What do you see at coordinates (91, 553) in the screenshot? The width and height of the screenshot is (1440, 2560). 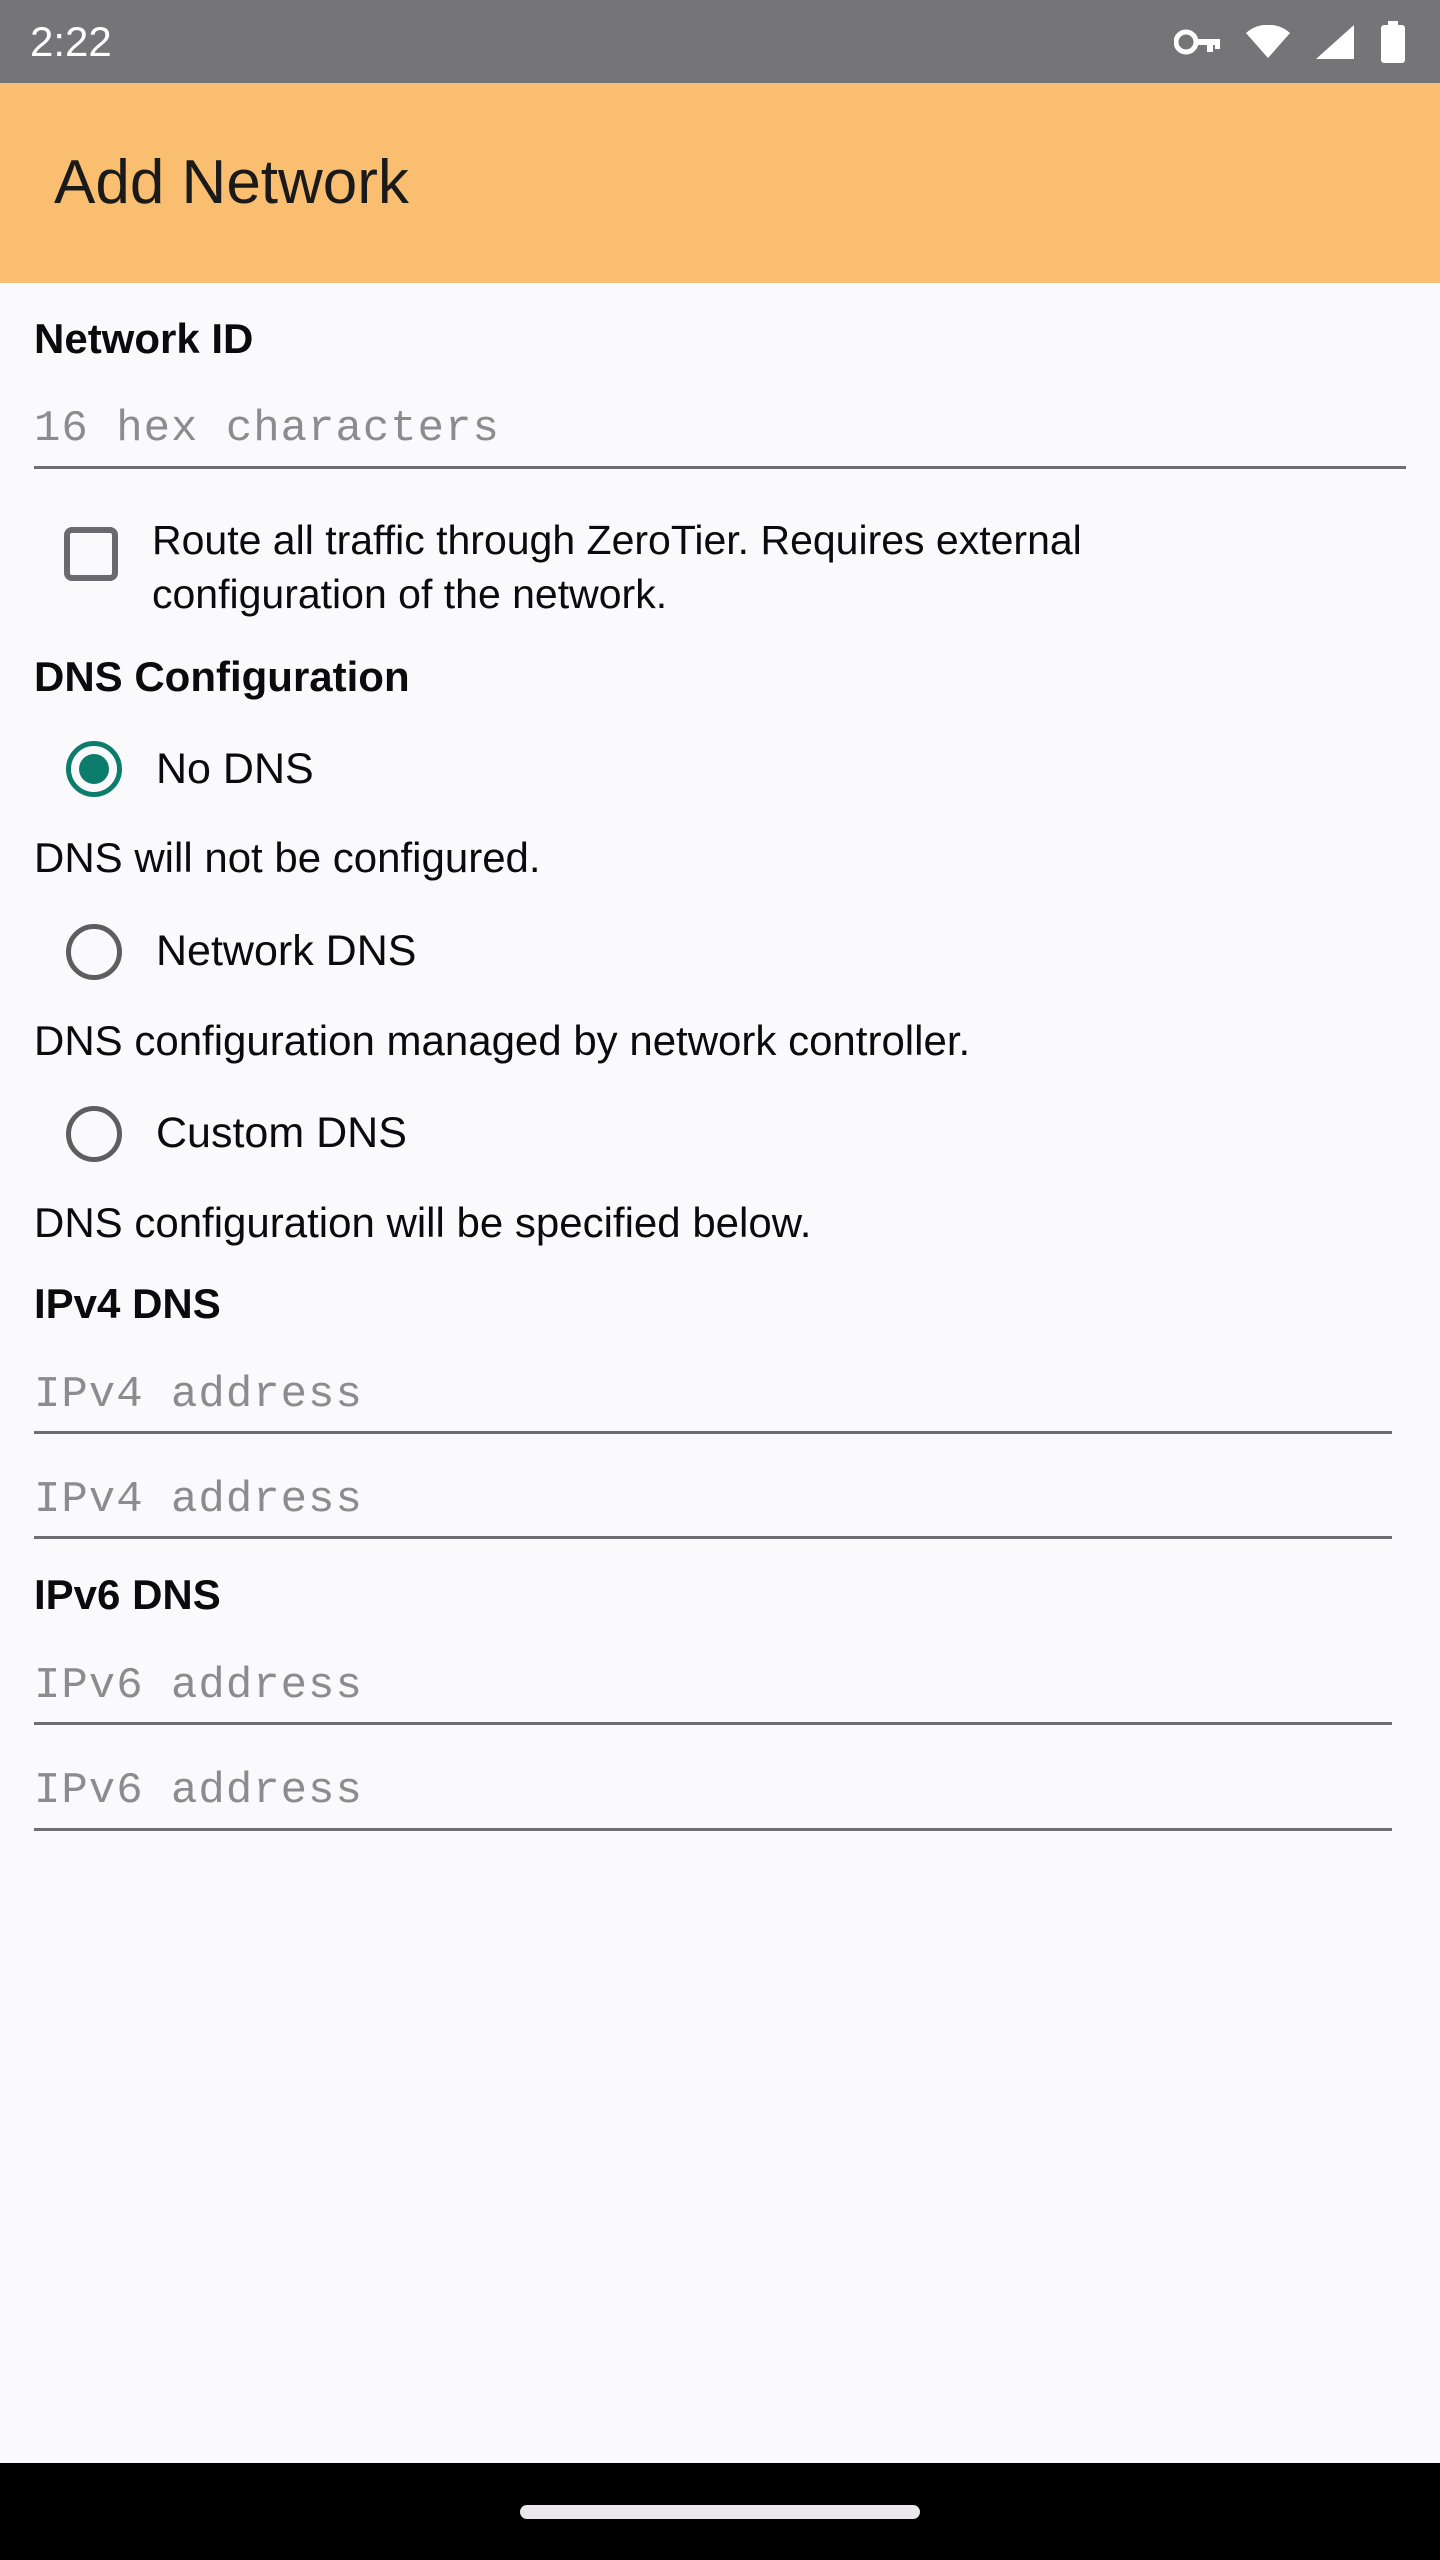 I see `route-all-traffic-checkbox` at bounding box center [91, 553].